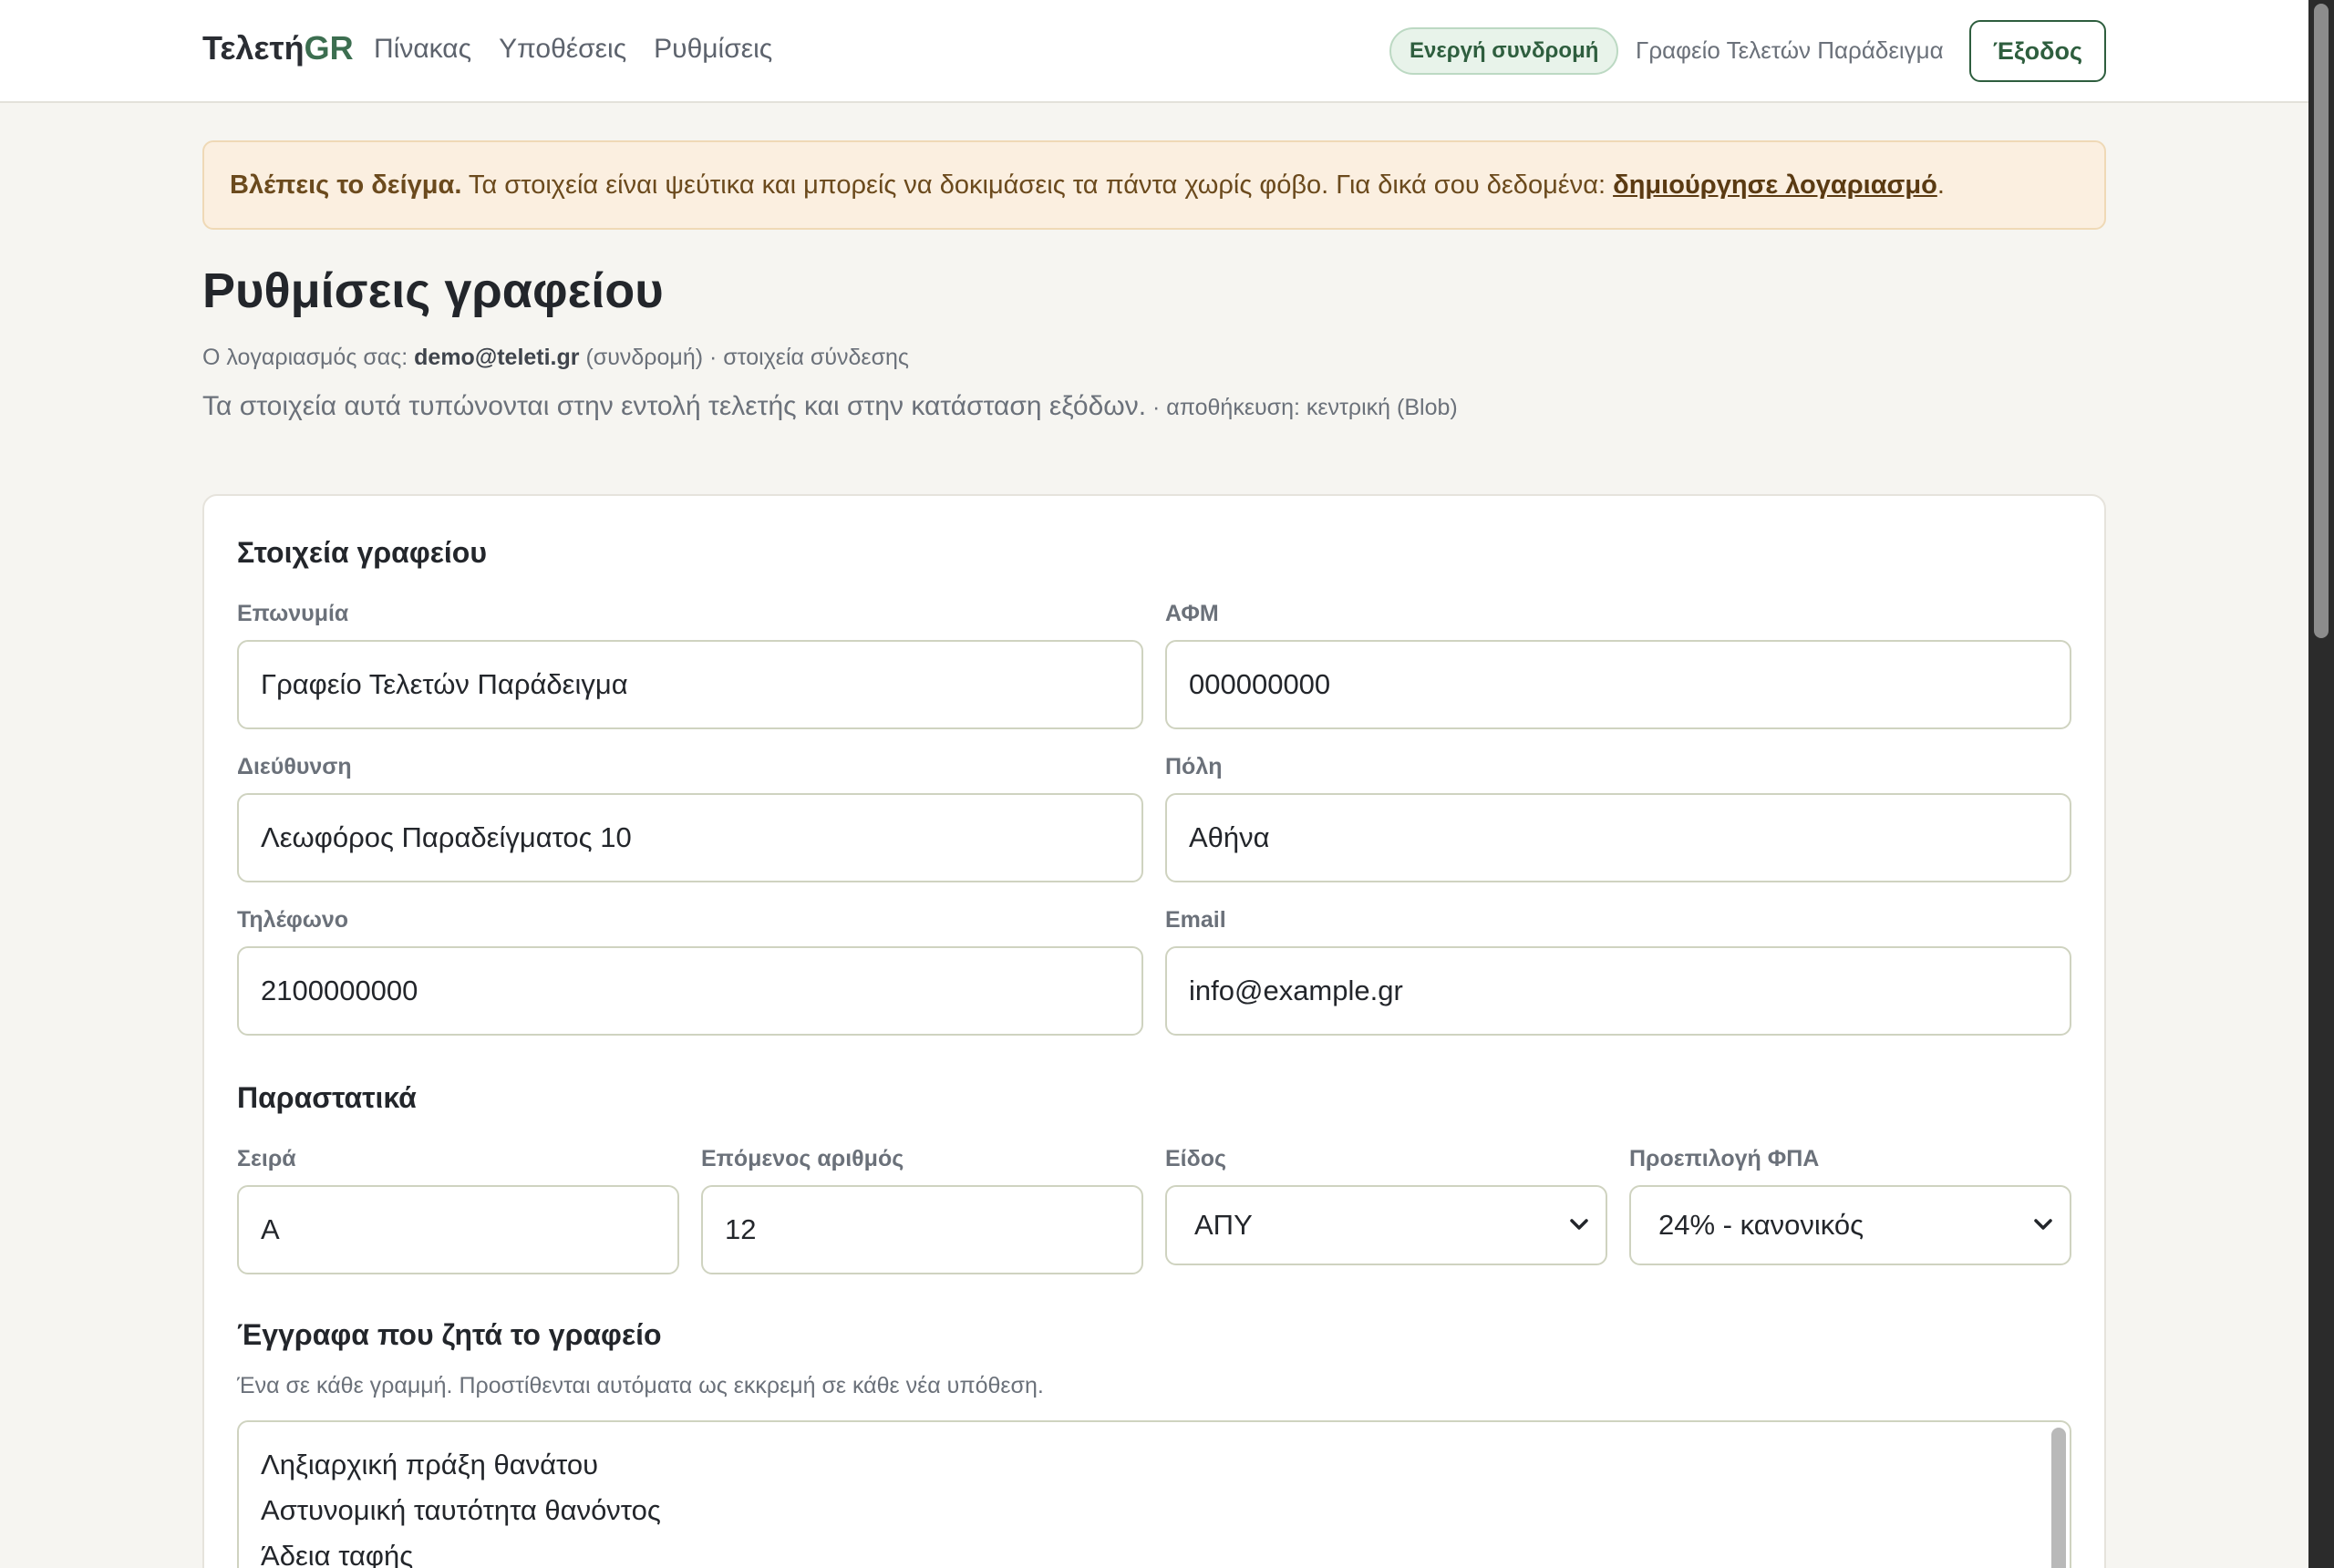 The width and height of the screenshot is (2334, 1568). Describe the element at coordinates (2058, 1498) in the screenshot. I see `textarea-scrollbar` at that location.